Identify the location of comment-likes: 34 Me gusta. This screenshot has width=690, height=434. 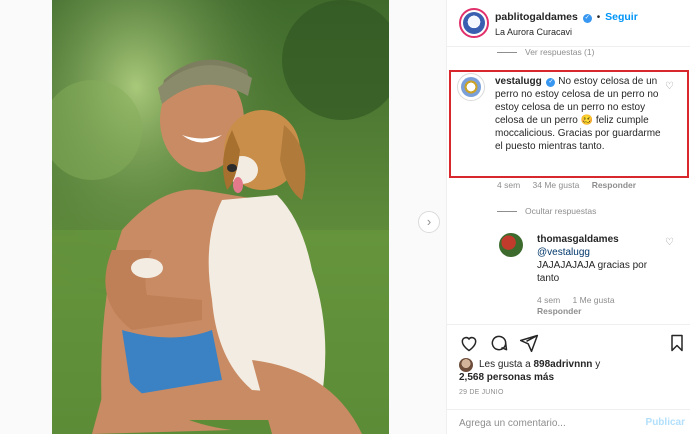
(556, 185).